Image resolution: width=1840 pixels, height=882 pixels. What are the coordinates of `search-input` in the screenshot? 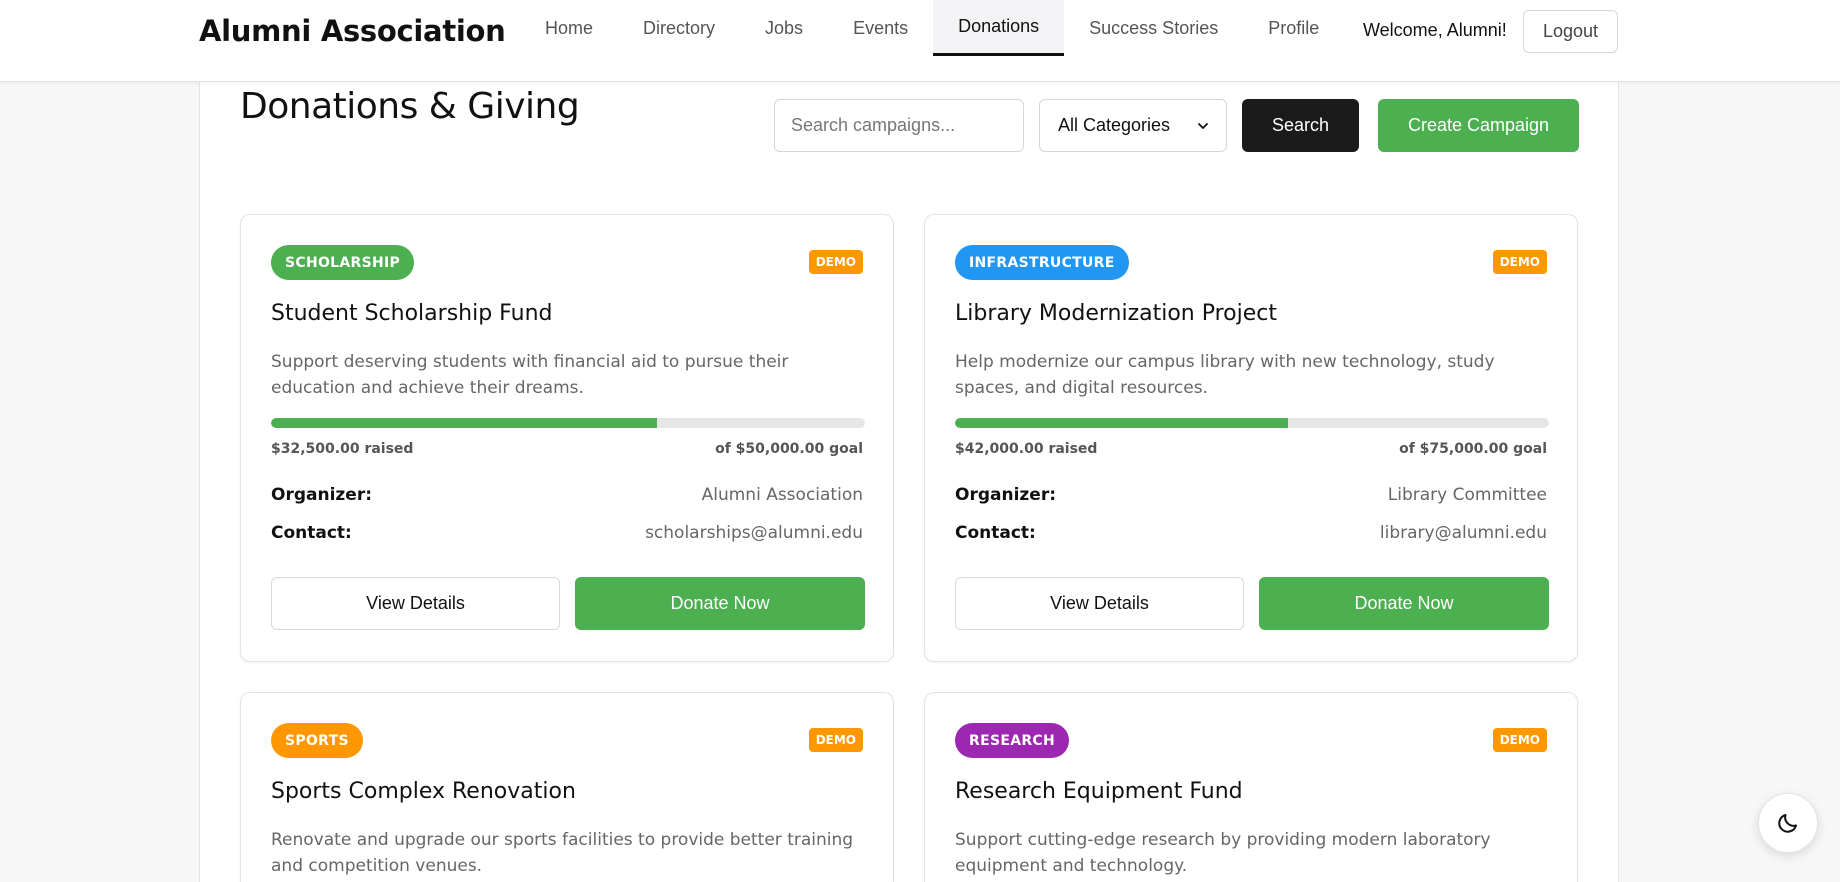 It's located at (899, 125).